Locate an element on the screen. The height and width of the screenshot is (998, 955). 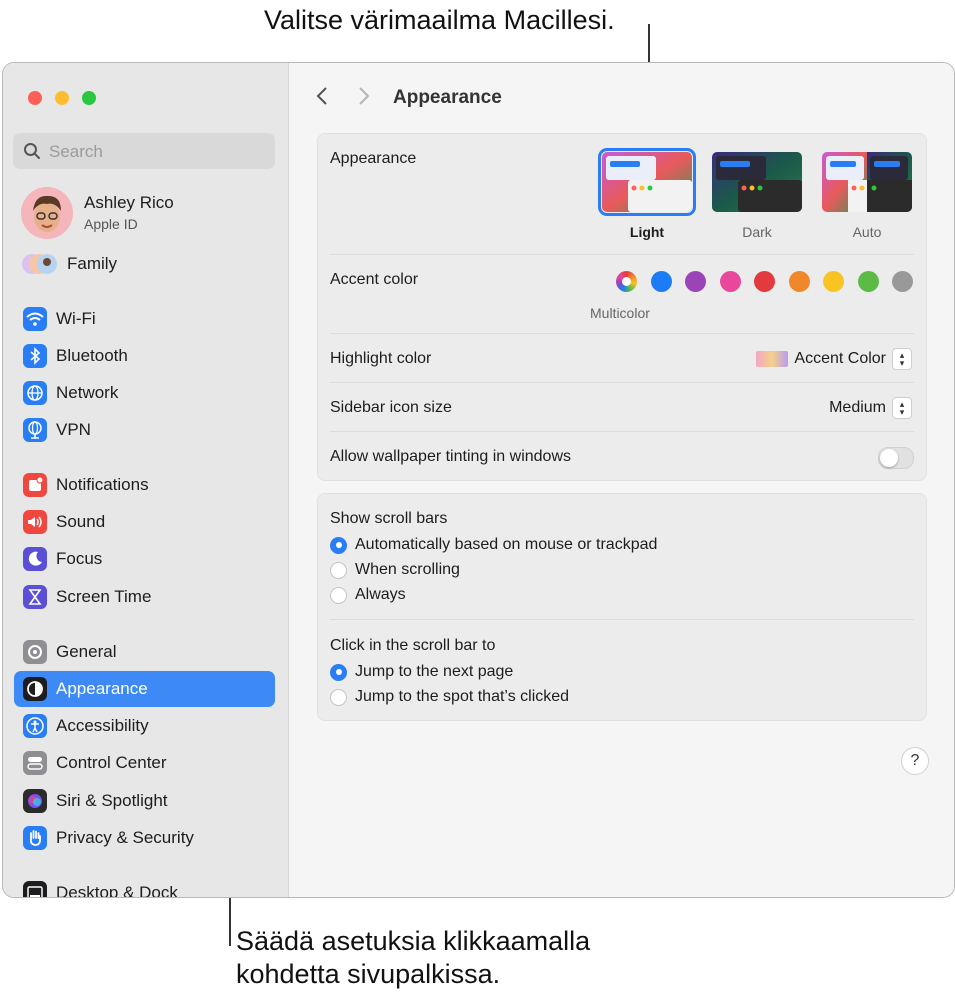
light-mode-preview-icon is located at coordinates (647, 182).